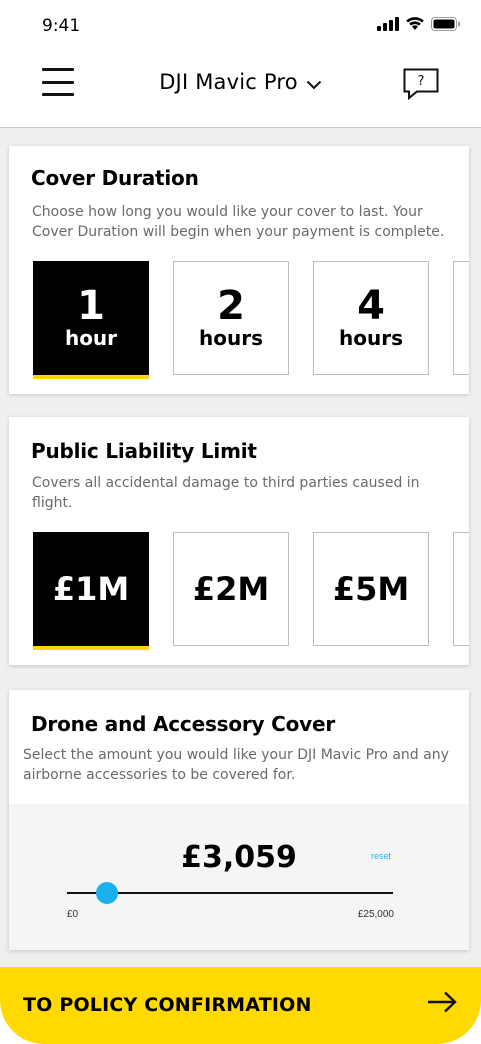 This screenshot has height=1044, width=481. Describe the element at coordinates (183, 724) in the screenshot. I see `drone-cover-title: Drone and Accessory Cover` at that location.